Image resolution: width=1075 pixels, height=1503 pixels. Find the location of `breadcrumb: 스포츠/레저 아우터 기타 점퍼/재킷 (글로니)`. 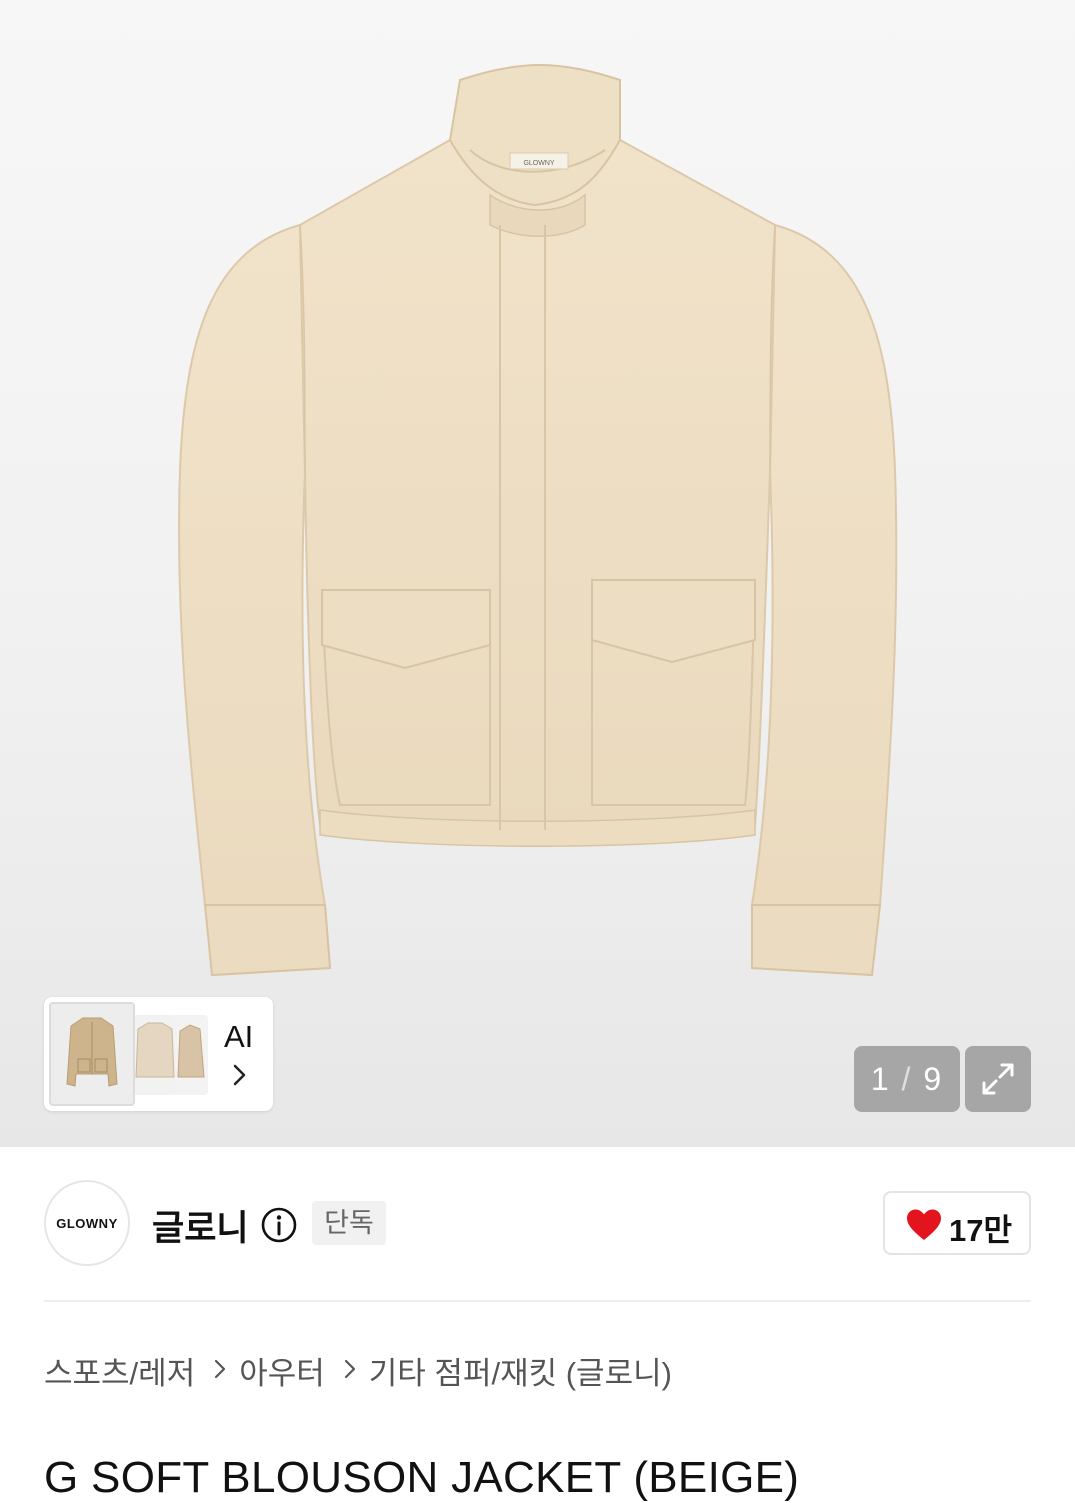

breadcrumb: 스포츠/레저 아우터 기타 점퍼/재킷 (글로니) is located at coordinates (358, 1370).